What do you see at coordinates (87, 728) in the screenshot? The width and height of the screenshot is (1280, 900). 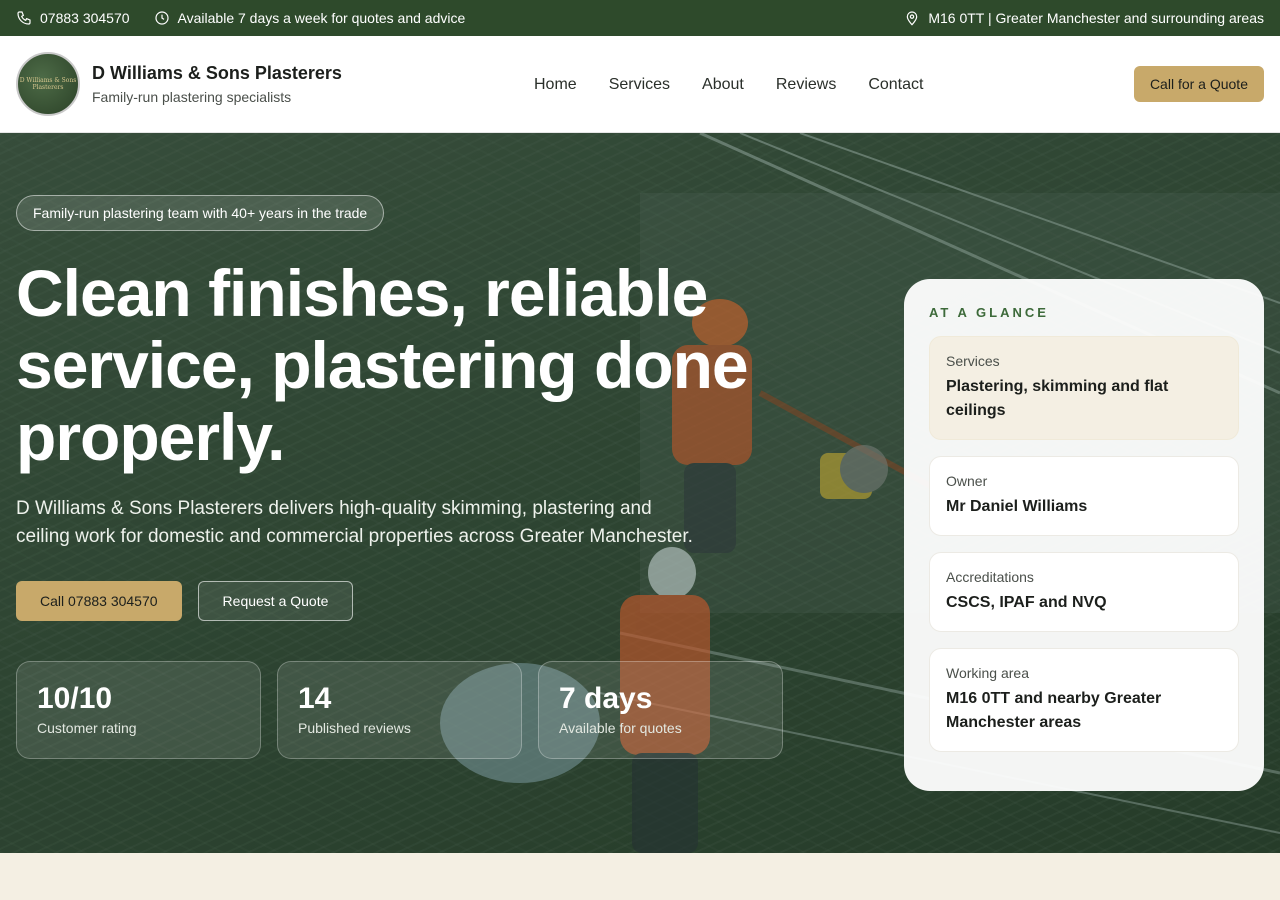 I see `stat-label: Customer rating` at bounding box center [87, 728].